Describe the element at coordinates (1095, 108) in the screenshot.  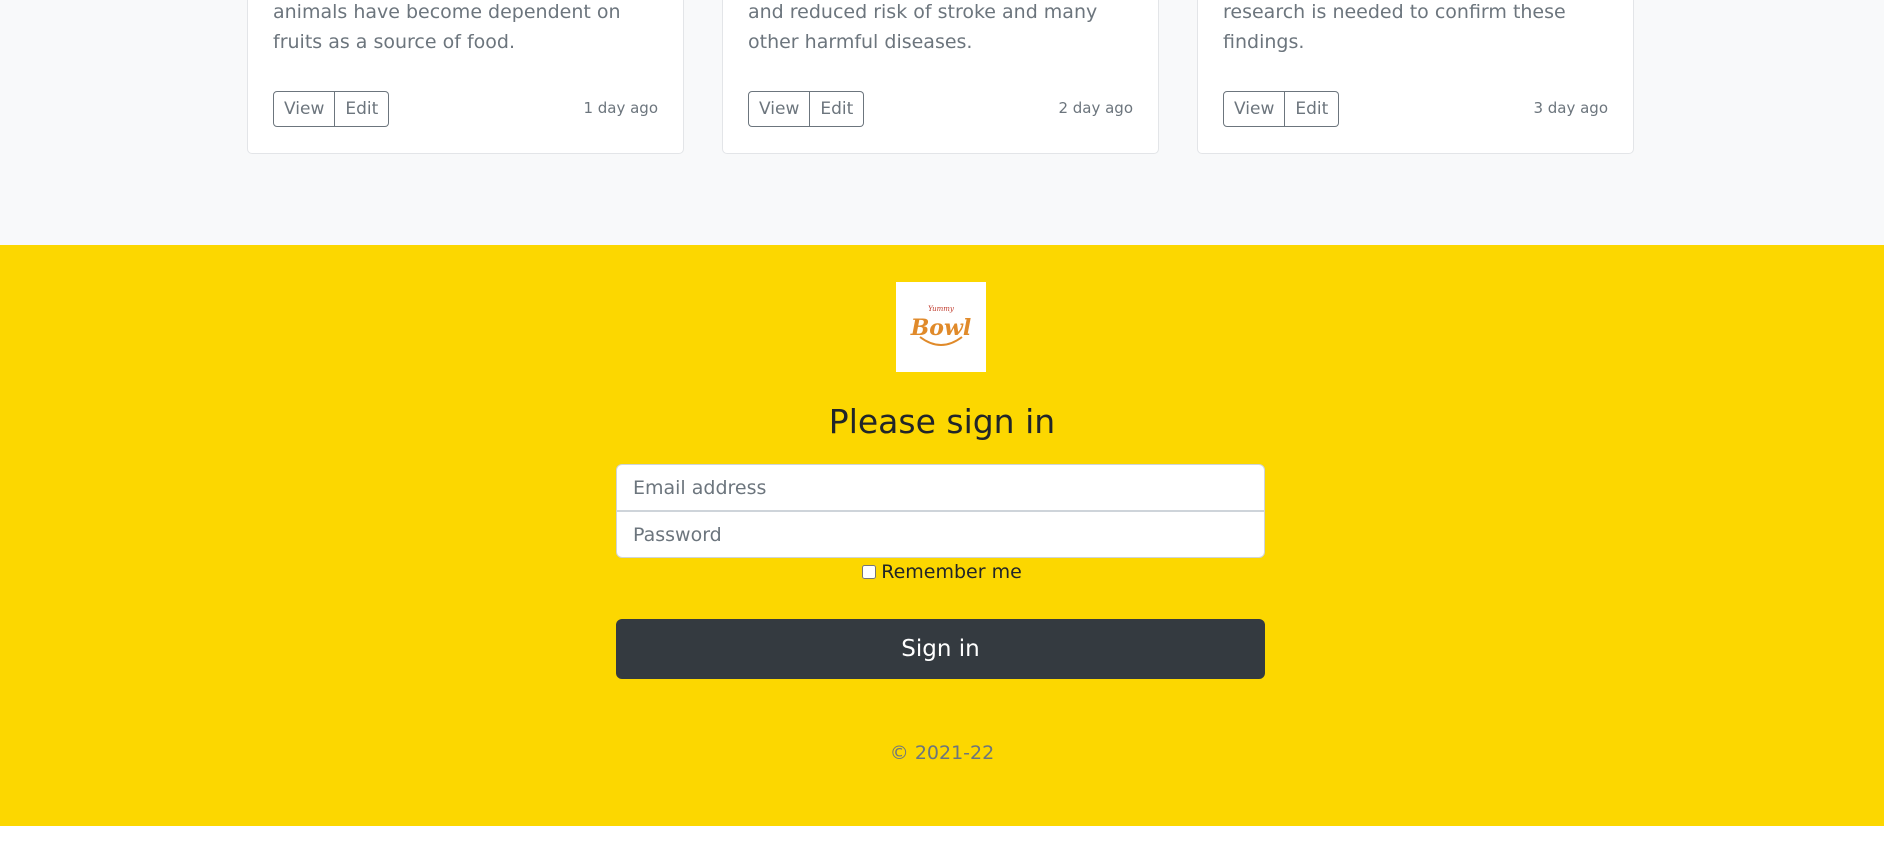
I see `card-timestamp: 2 day ago` at that location.